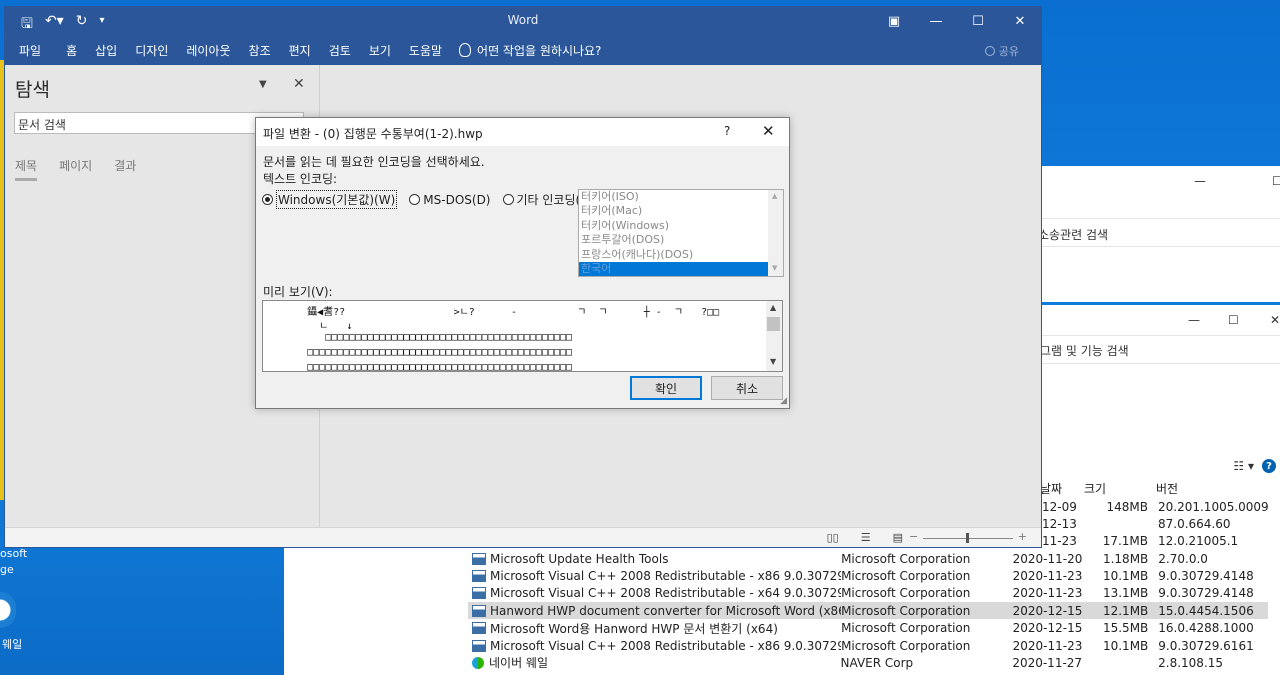  What do you see at coordinates (125, 169) in the screenshot?
I see `tab-results: 결과` at bounding box center [125, 169].